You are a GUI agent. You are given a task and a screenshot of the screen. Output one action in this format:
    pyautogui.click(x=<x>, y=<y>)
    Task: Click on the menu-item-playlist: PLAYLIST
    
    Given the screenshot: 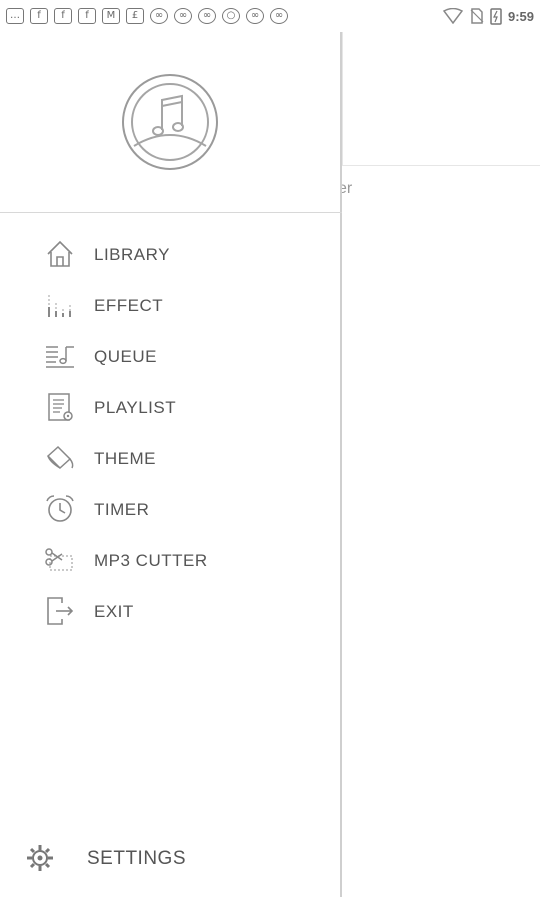 What is the action you would take?
    pyautogui.click(x=170, y=406)
    